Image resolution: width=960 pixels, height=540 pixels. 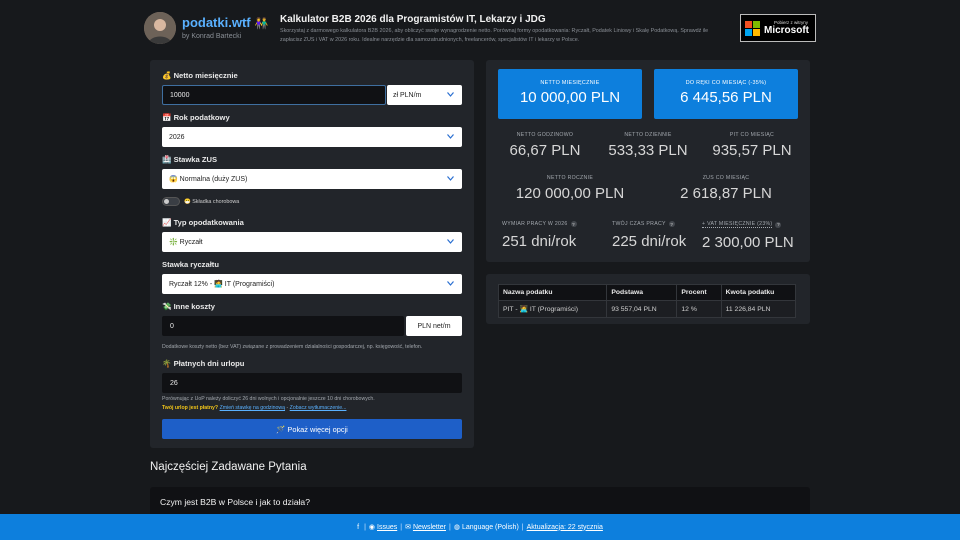 What do you see at coordinates (642, 309) in the screenshot?
I see `table-cell: 93 557,04 PLN` at bounding box center [642, 309].